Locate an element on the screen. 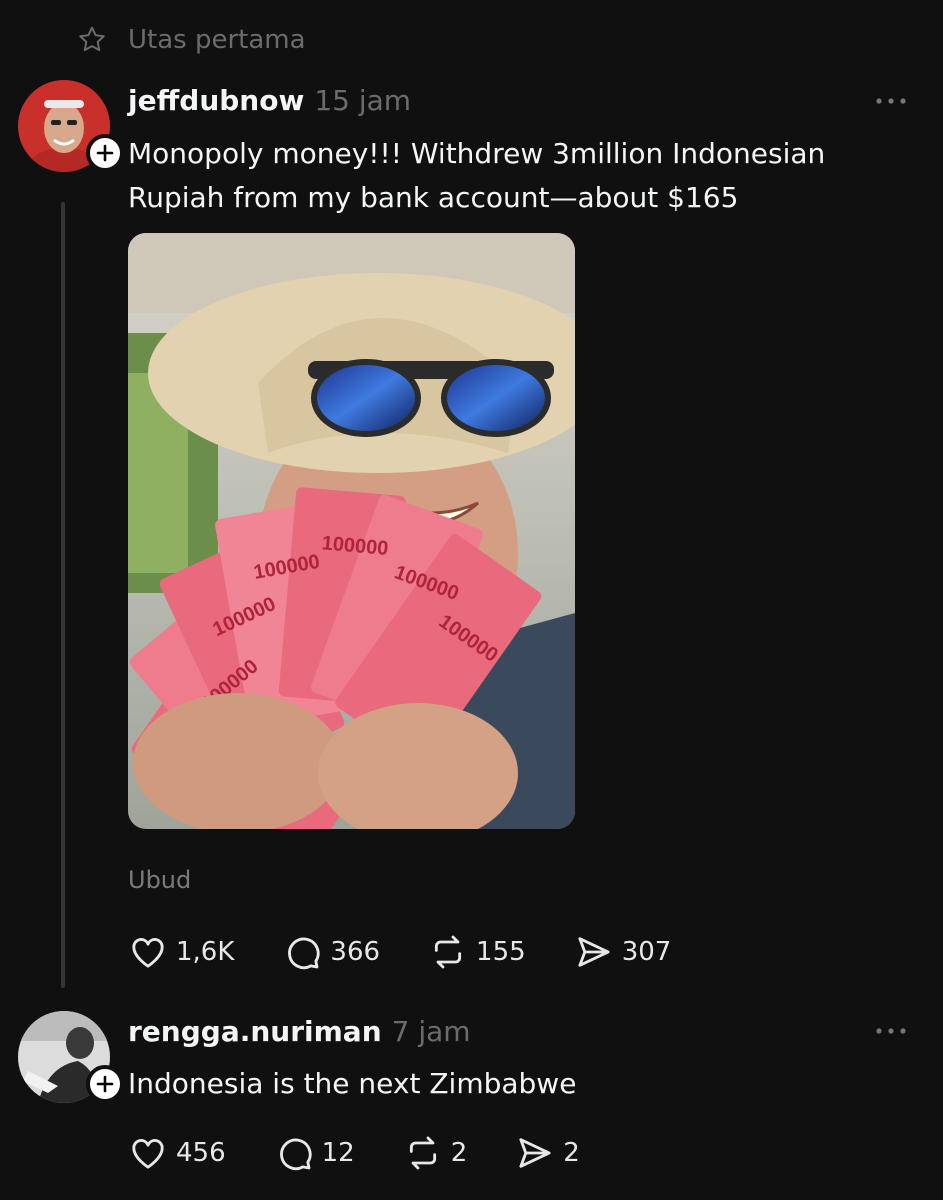 This screenshot has width=943, height=1200. like-button: 1,6K is located at coordinates (181, 952).